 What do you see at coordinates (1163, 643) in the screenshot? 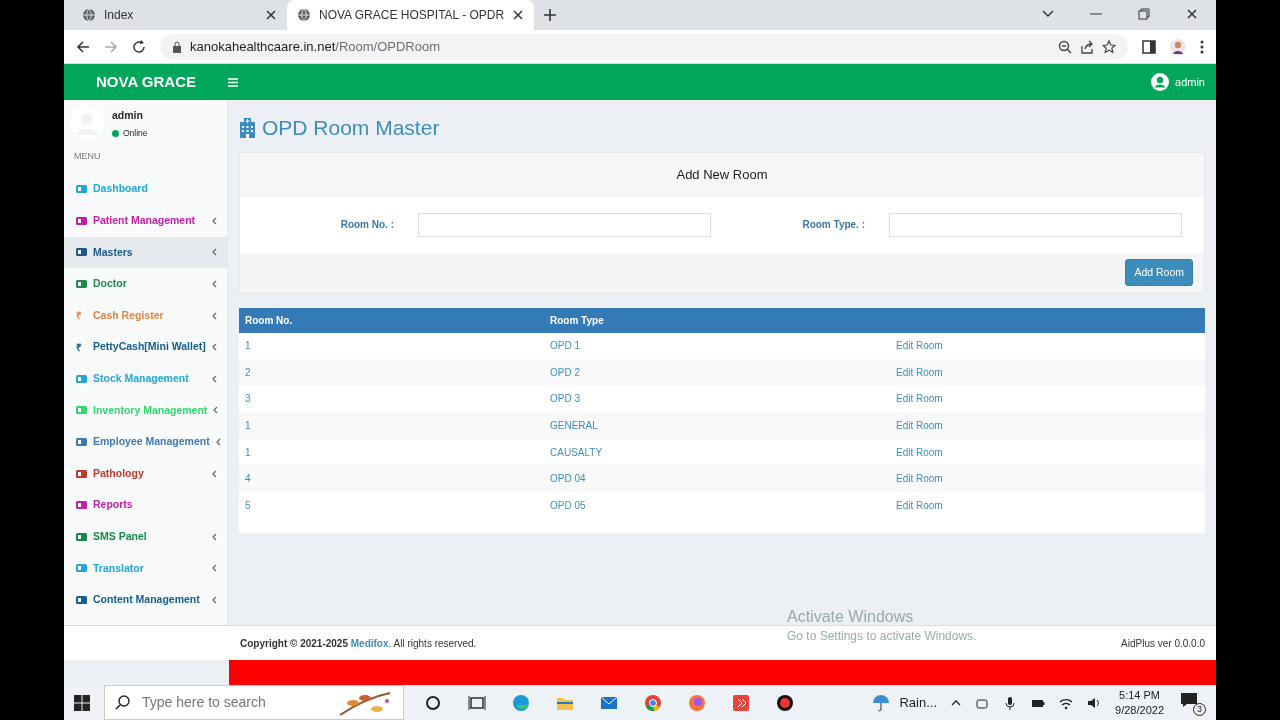
I see `version-text: AidPlus ver 0.0.0.0` at bounding box center [1163, 643].